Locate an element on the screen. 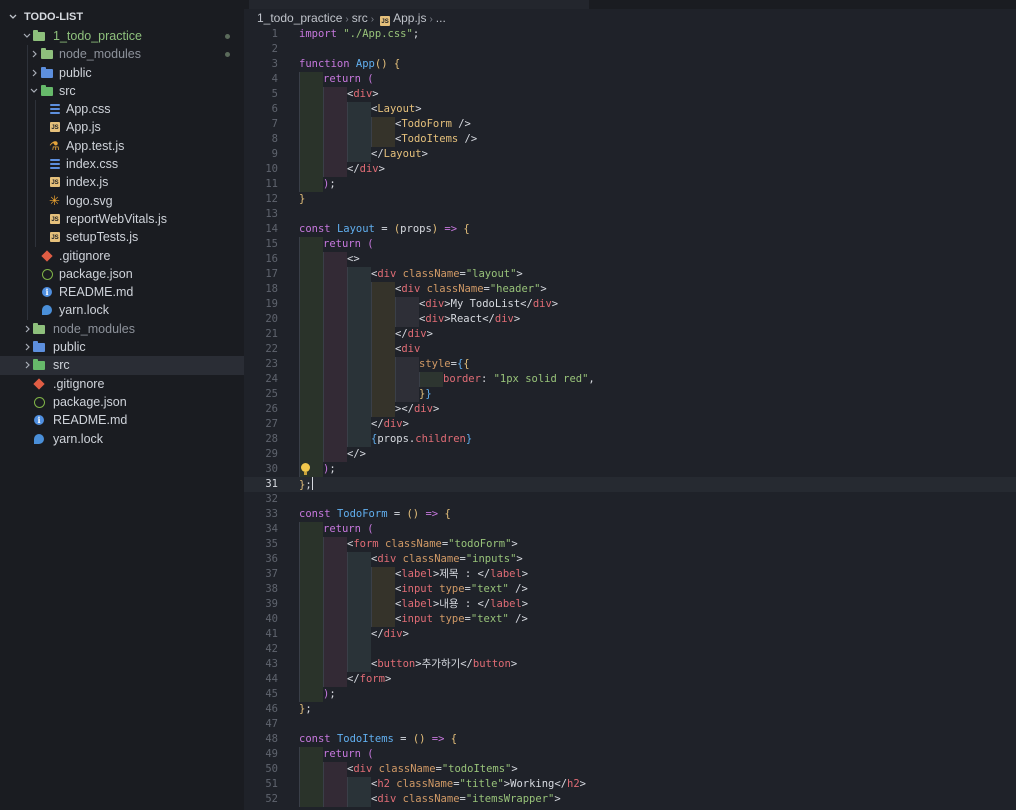  code-line: 42 is located at coordinates (630, 649).